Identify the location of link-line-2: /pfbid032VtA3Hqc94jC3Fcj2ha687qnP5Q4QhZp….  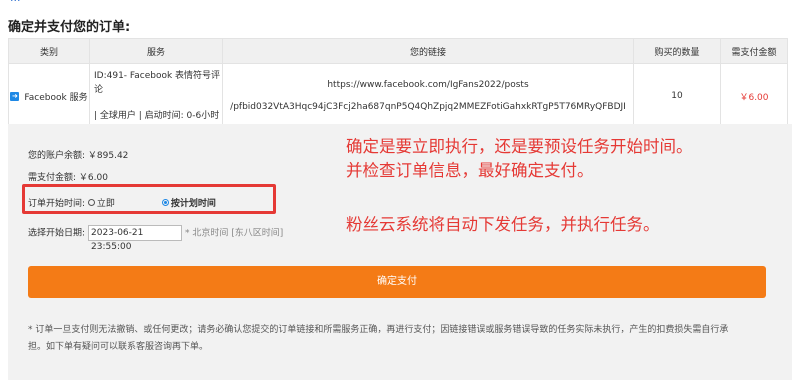
(428, 107).